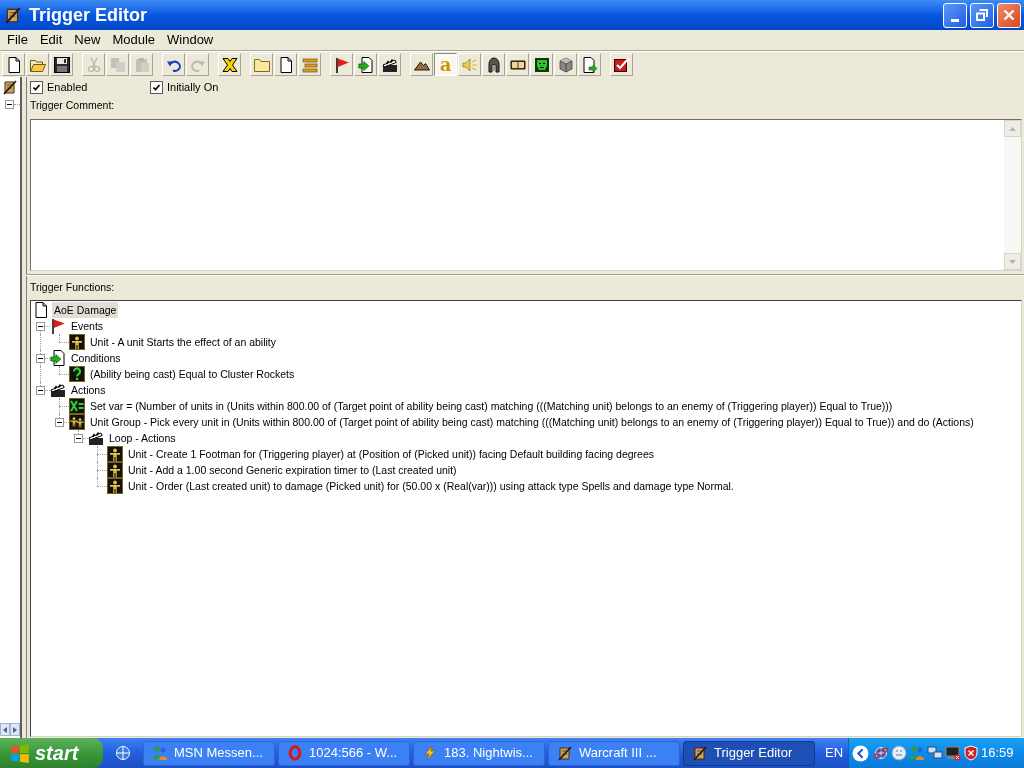  What do you see at coordinates (72, 287) in the screenshot?
I see `section-label: Trigger Functions:` at bounding box center [72, 287].